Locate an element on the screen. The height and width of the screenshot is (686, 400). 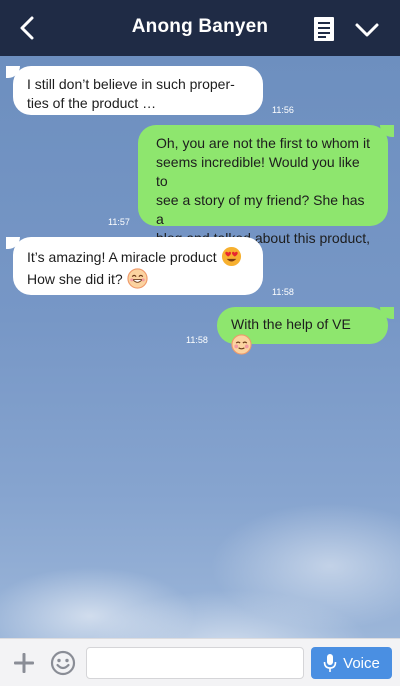
chat-header: Anong Banyen is located at coordinates (200, 28).